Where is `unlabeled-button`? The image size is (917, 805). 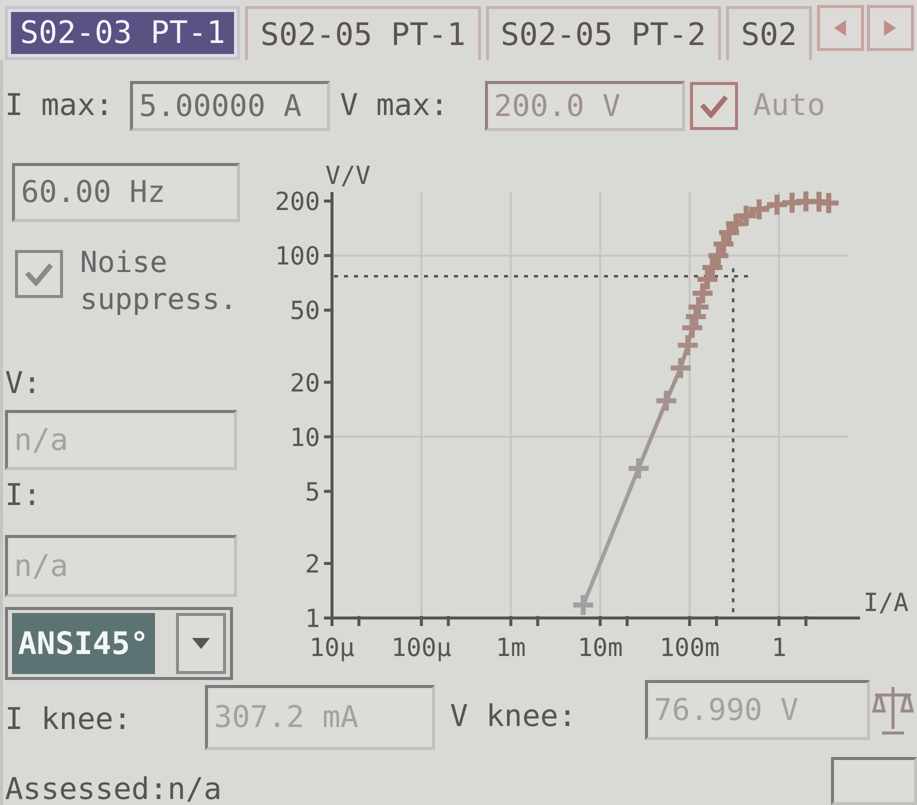
unlabeled-button is located at coordinates (874, 781).